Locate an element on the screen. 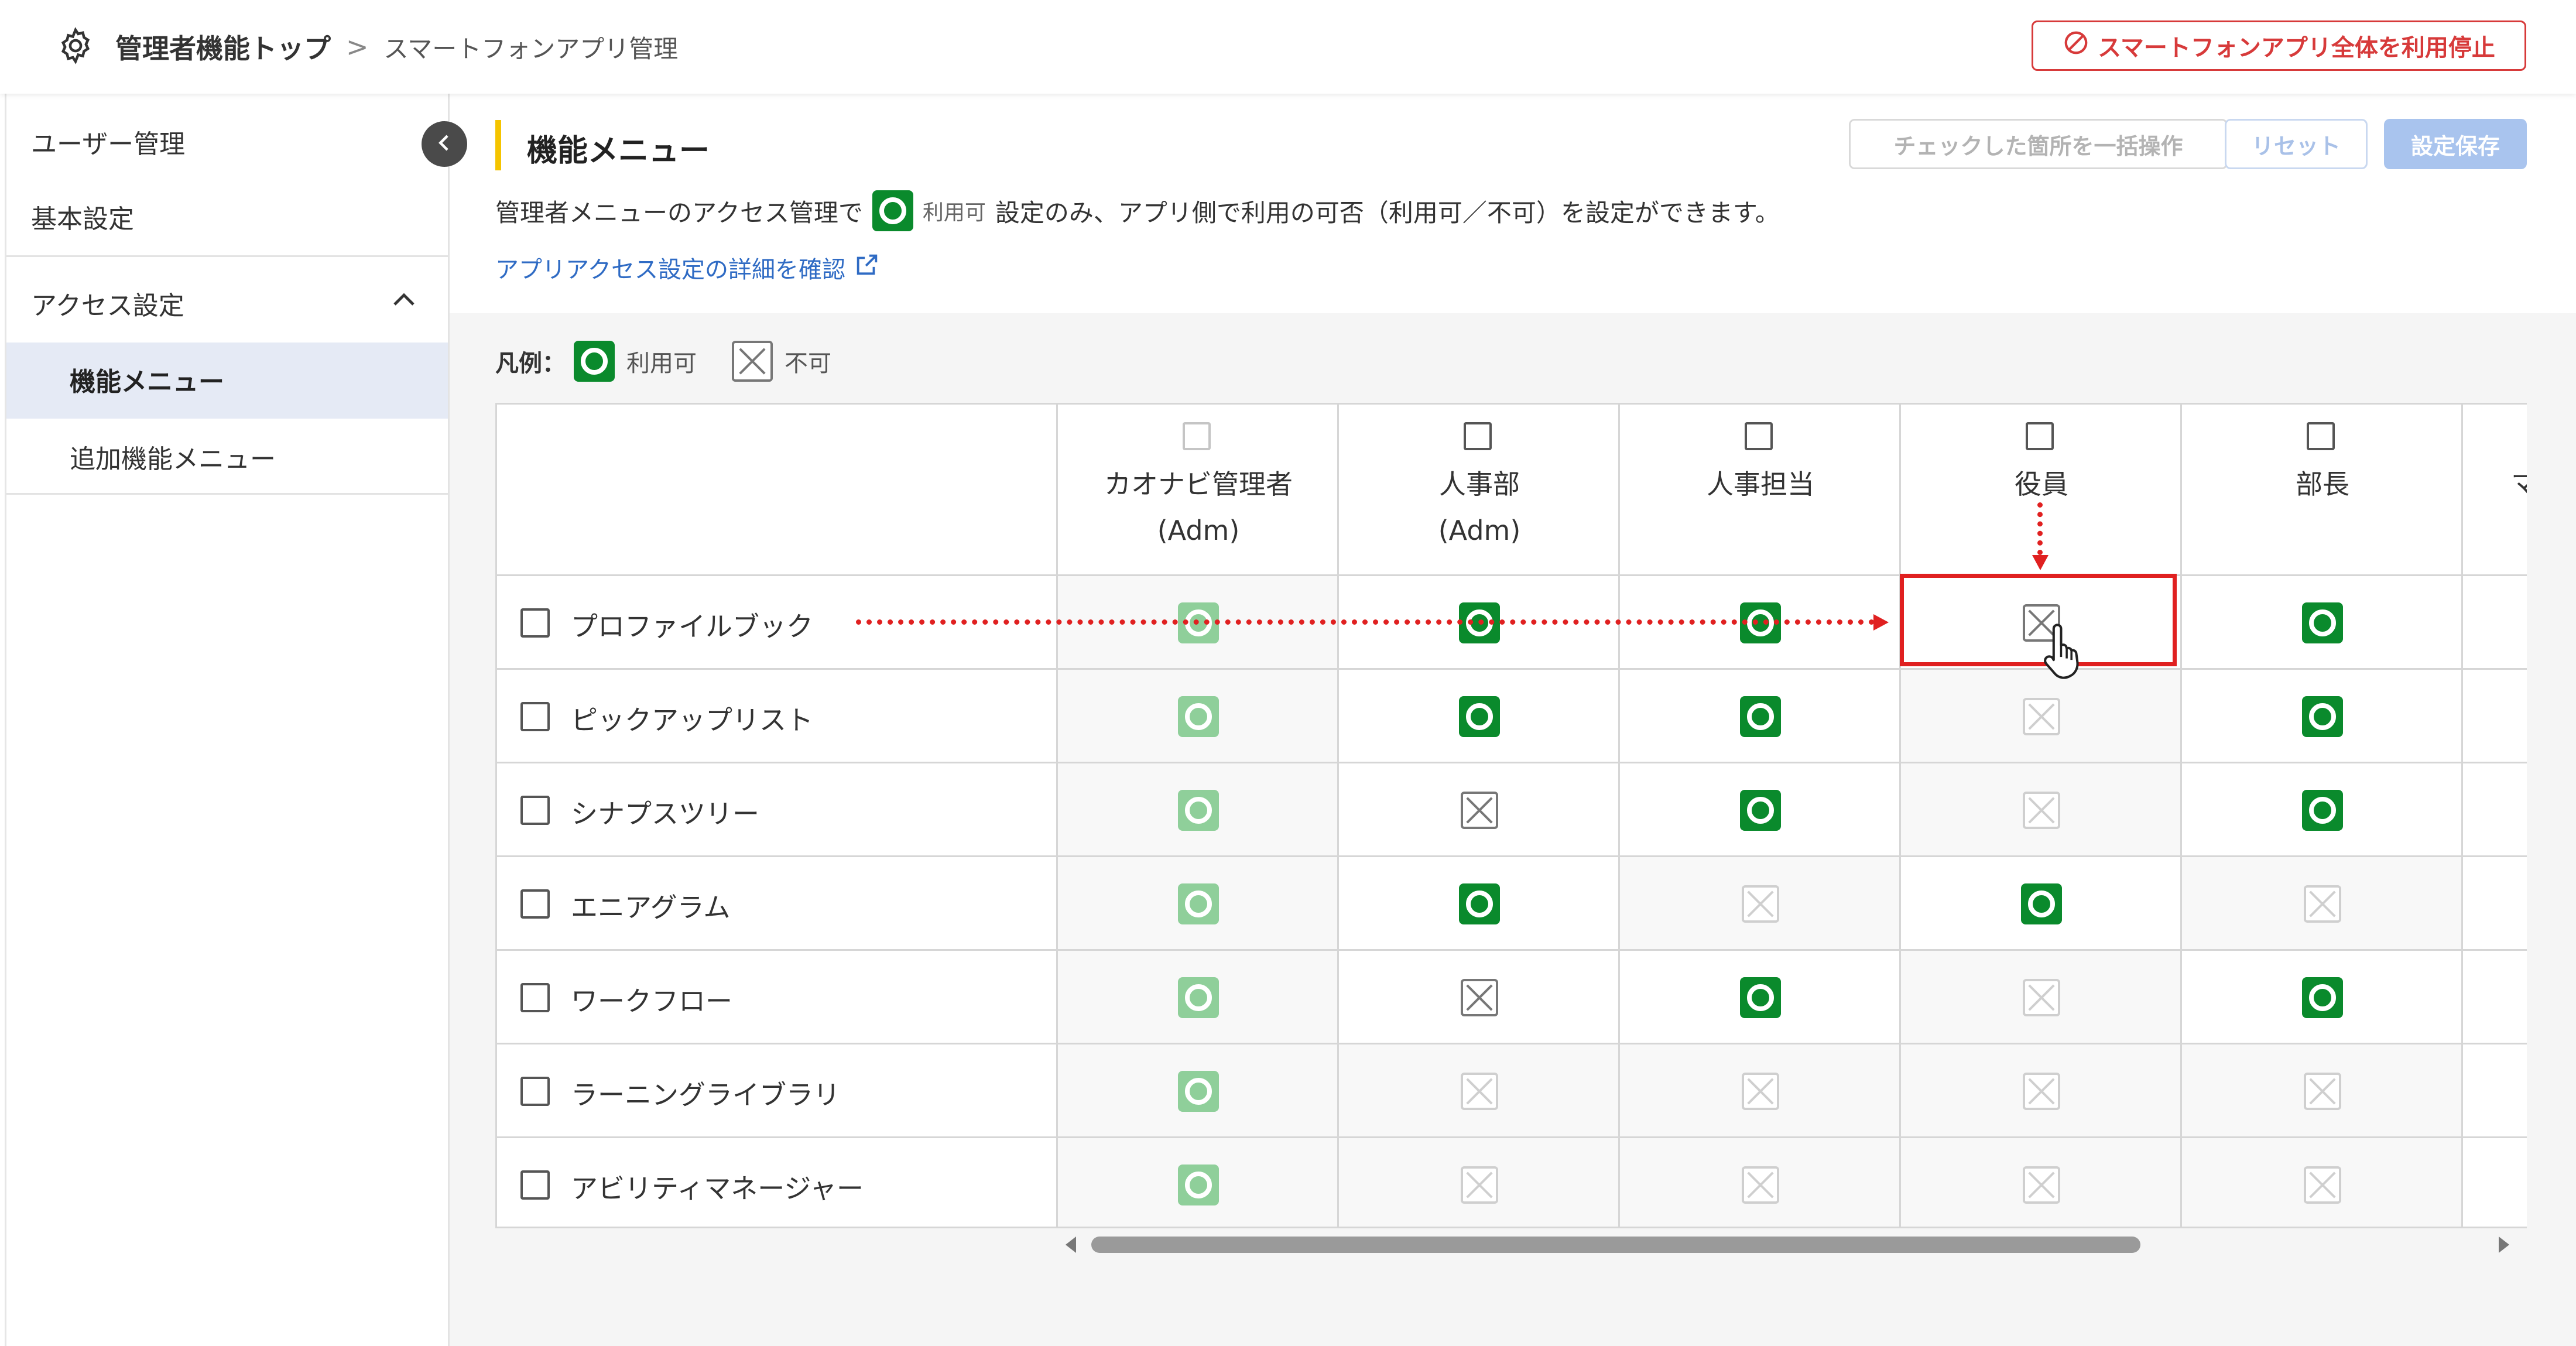  sidebar-group-access-settings: アクセス設定 is located at coordinates (107, 303).